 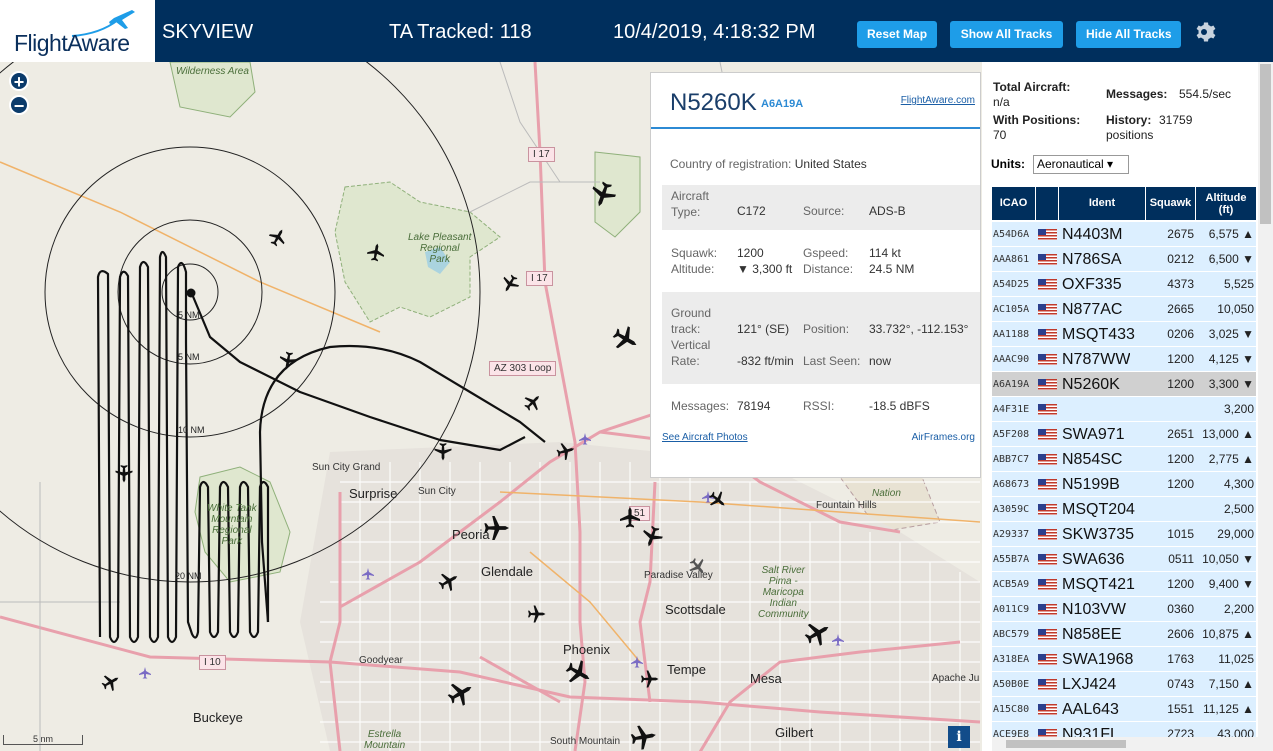 What do you see at coordinates (751, 211) in the screenshot?
I see `aircraft-type-value: C172` at bounding box center [751, 211].